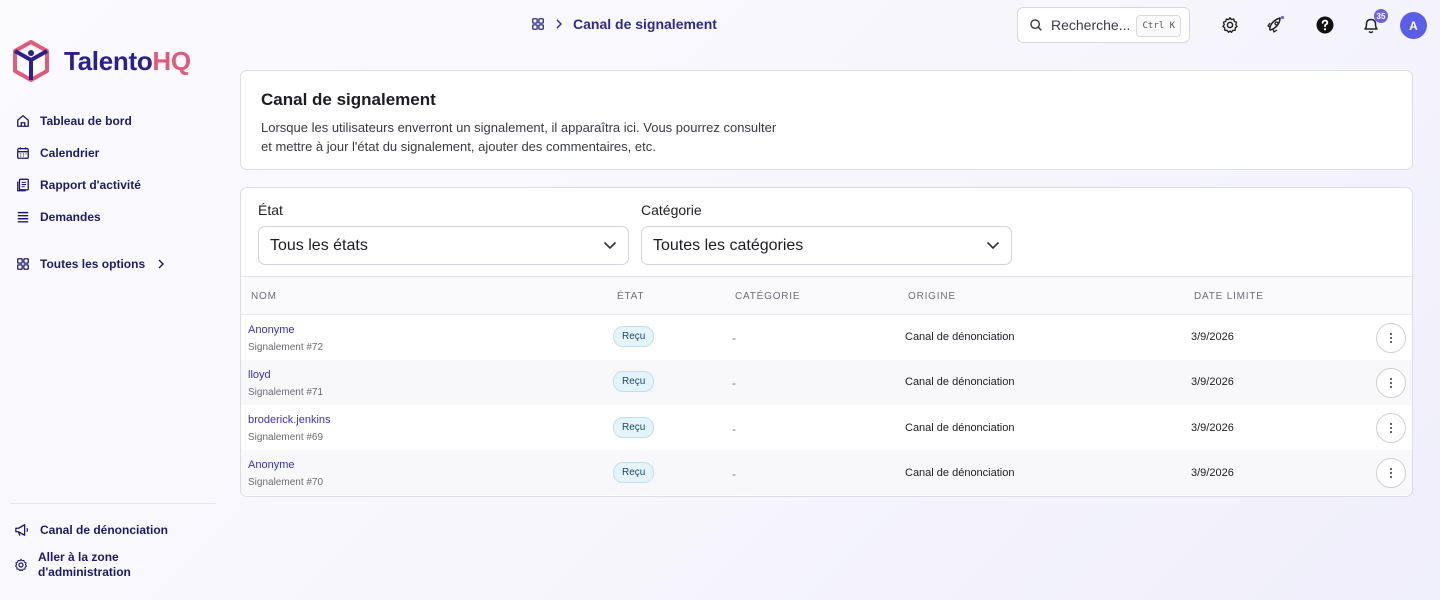 This screenshot has width=1440, height=600. Describe the element at coordinates (286, 482) in the screenshot. I see `report-number: Signalement #70` at that location.